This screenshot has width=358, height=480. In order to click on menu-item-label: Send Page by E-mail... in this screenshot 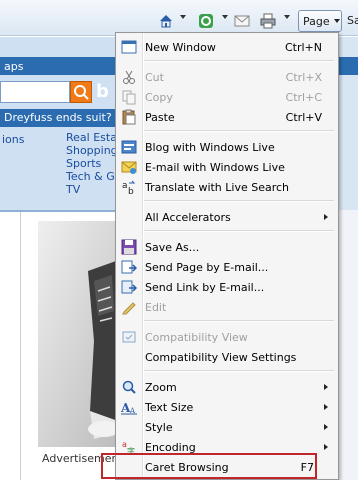, I will do `click(207, 267)`.